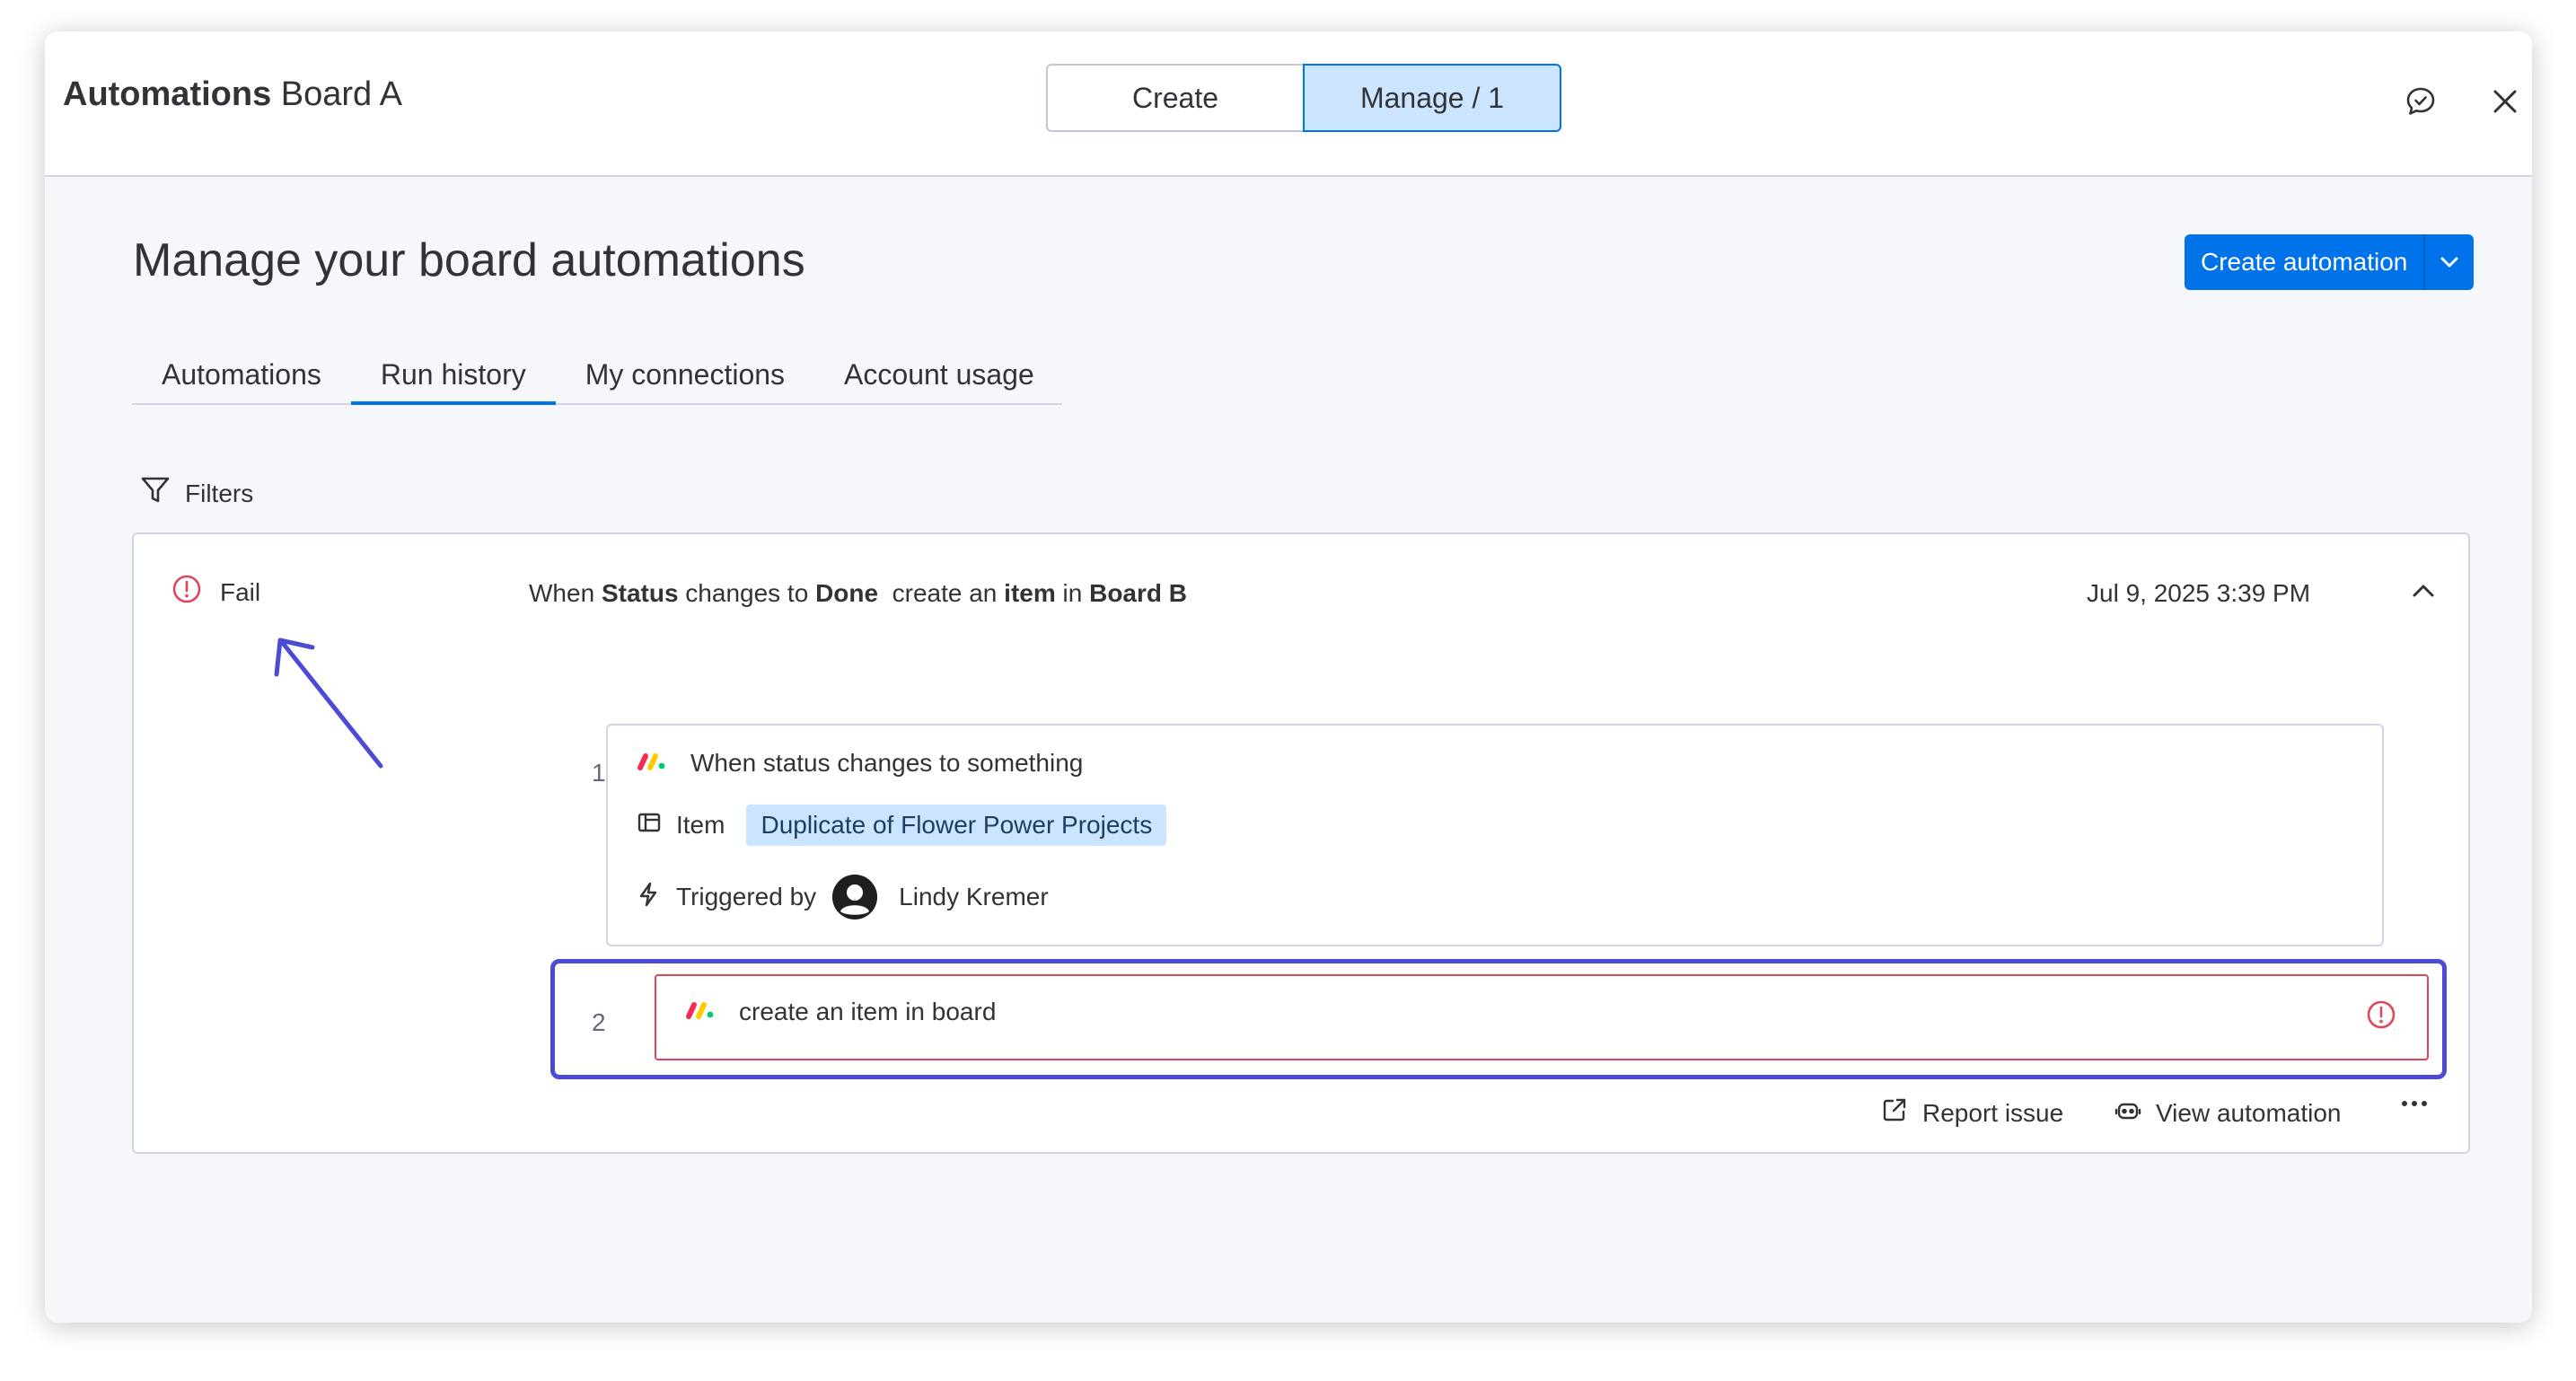 This screenshot has height=1381, width=2576. I want to click on desc-text: changes to, so click(747, 593).